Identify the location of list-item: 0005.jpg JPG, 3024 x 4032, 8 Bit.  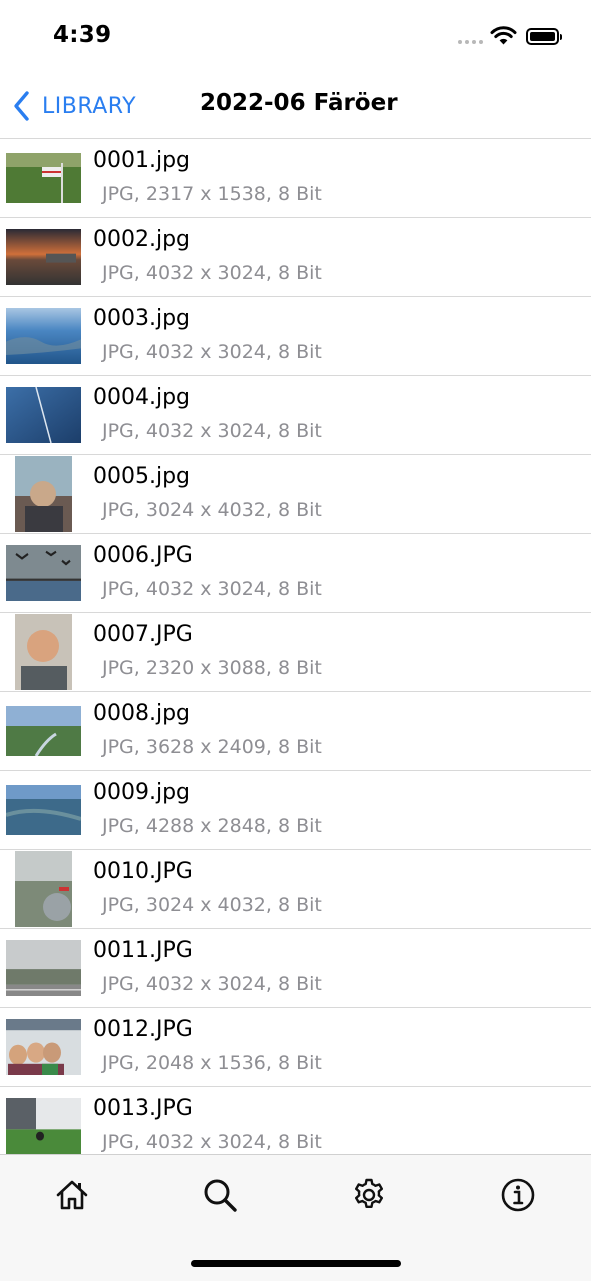
(295, 494).